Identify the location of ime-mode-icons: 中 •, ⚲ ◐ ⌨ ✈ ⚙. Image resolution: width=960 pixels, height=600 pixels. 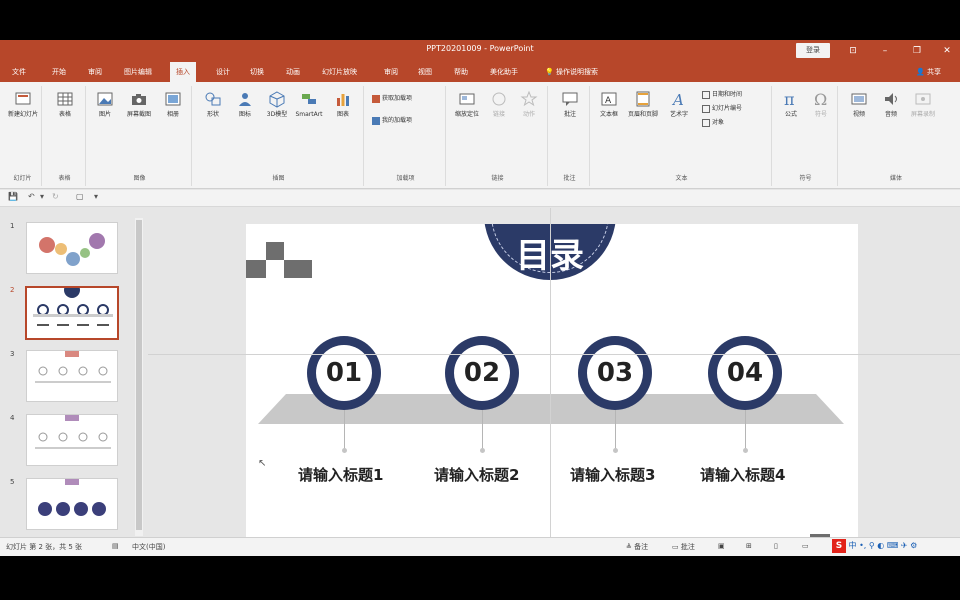
(883, 545).